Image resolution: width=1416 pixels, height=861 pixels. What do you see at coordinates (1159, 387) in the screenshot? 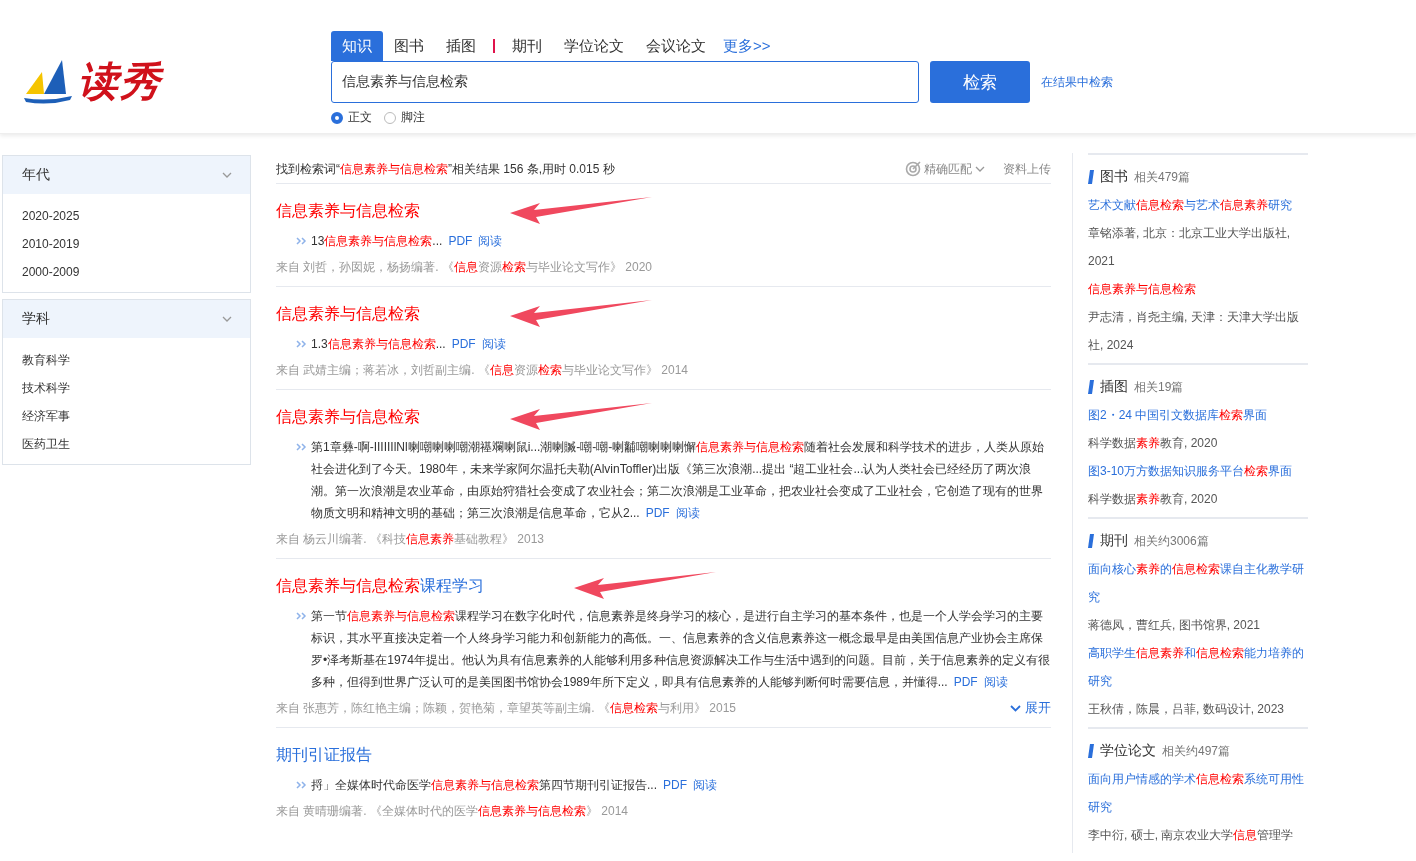
I see `section-count: 相关19篇` at bounding box center [1159, 387].